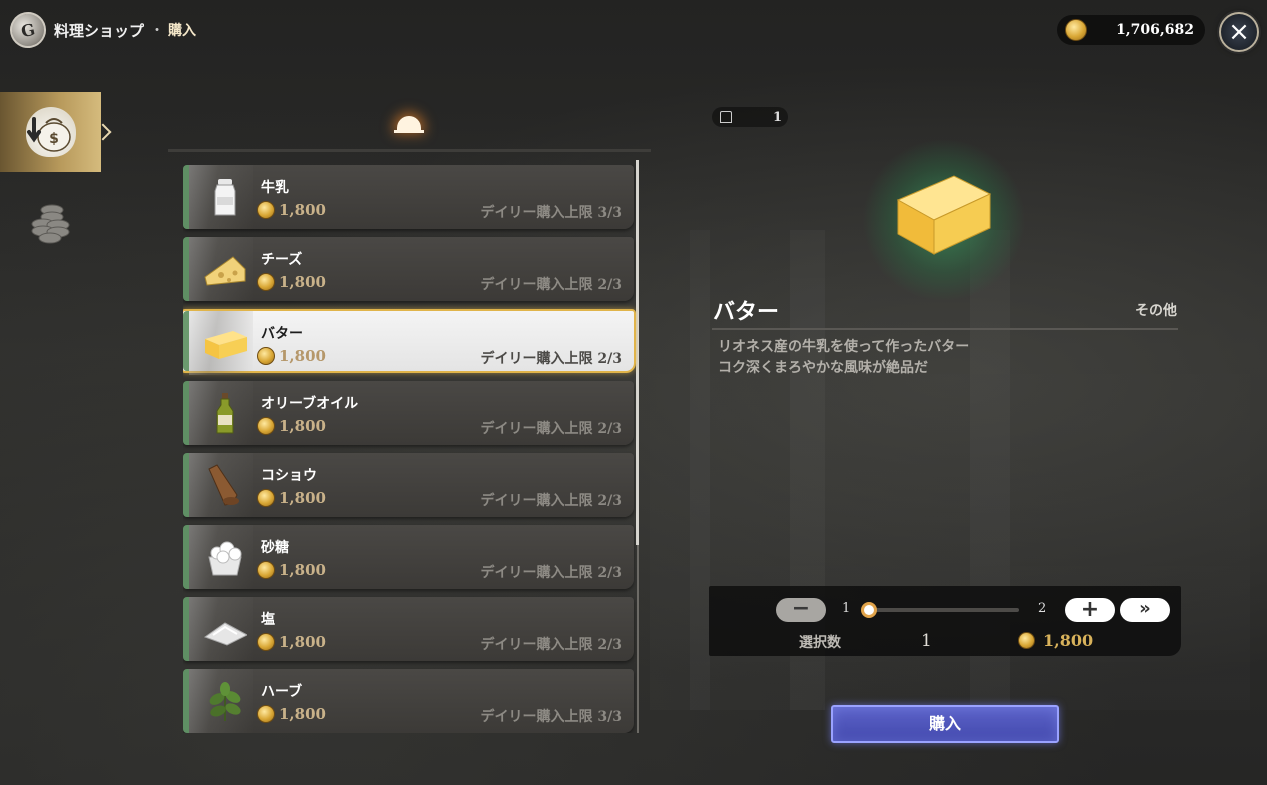 The width and height of the screenshot is (1267, 785). Describe the element at coordinates (1155, 30) in the screenshot. I see `currency-value: 1,706,682` at that location.